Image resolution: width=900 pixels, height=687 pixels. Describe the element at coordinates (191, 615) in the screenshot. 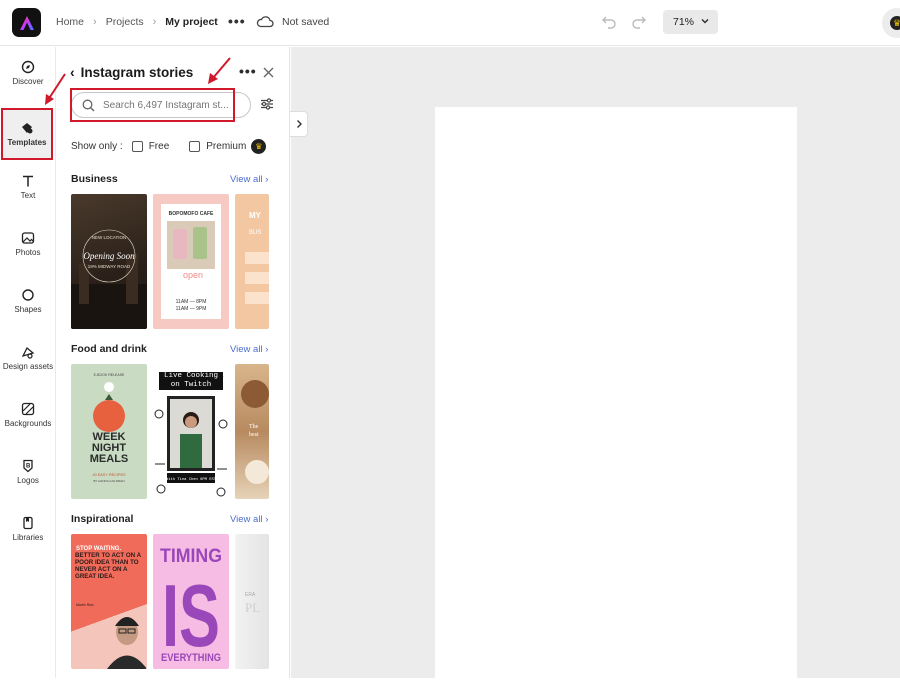

I see `thumb-text: IS` at that location.